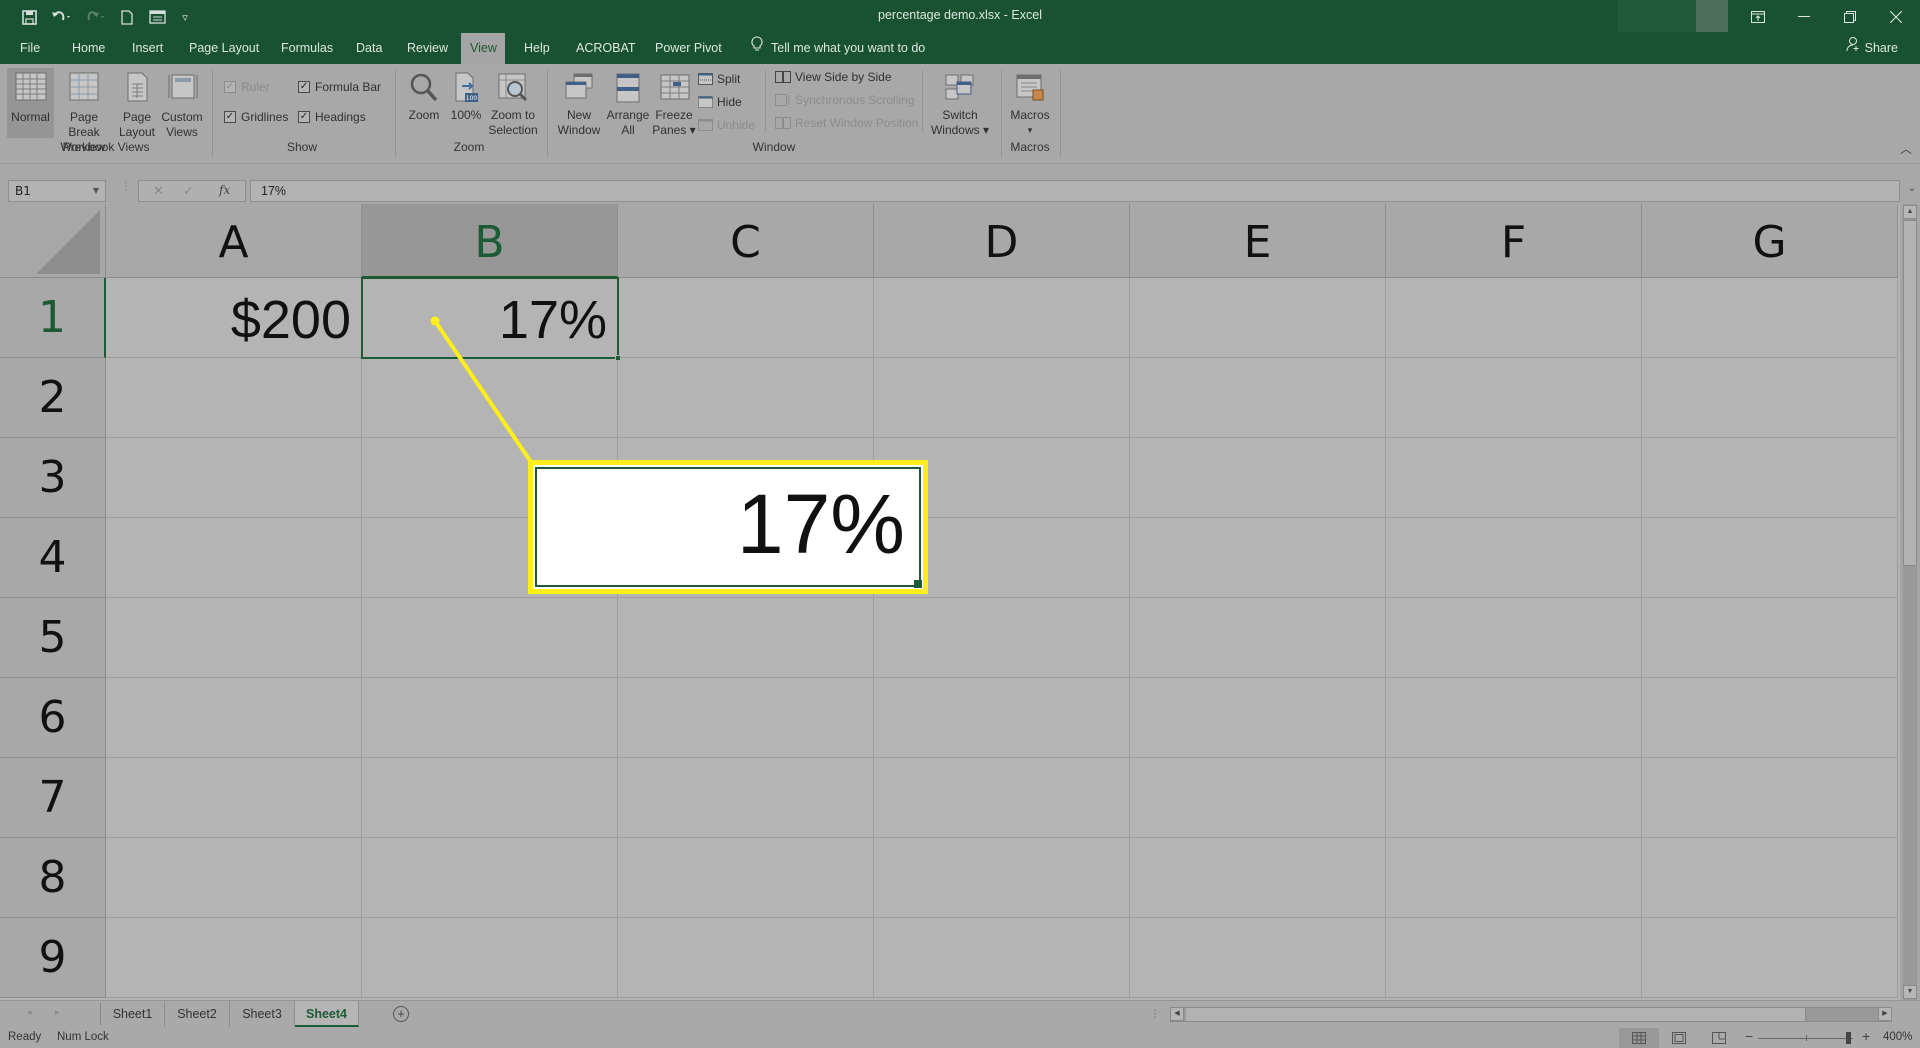 The image size is (1920, 1048). What do you see at coordinates (1002, 878) in the screenshot?
I see `cell-d8` at bounding box center [1002, 878].